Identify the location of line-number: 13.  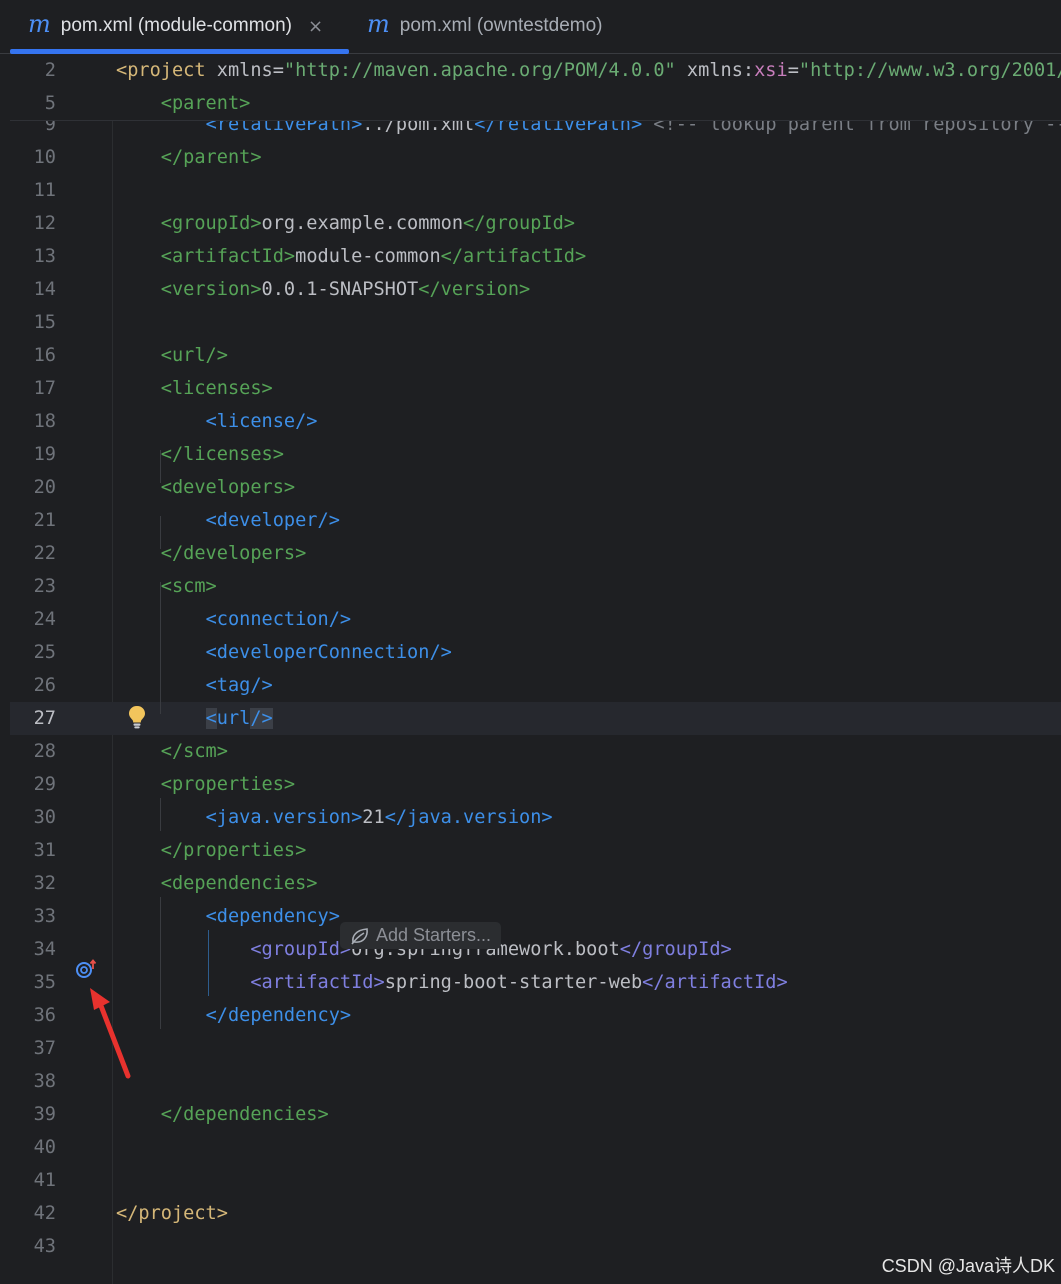
(44, 256).